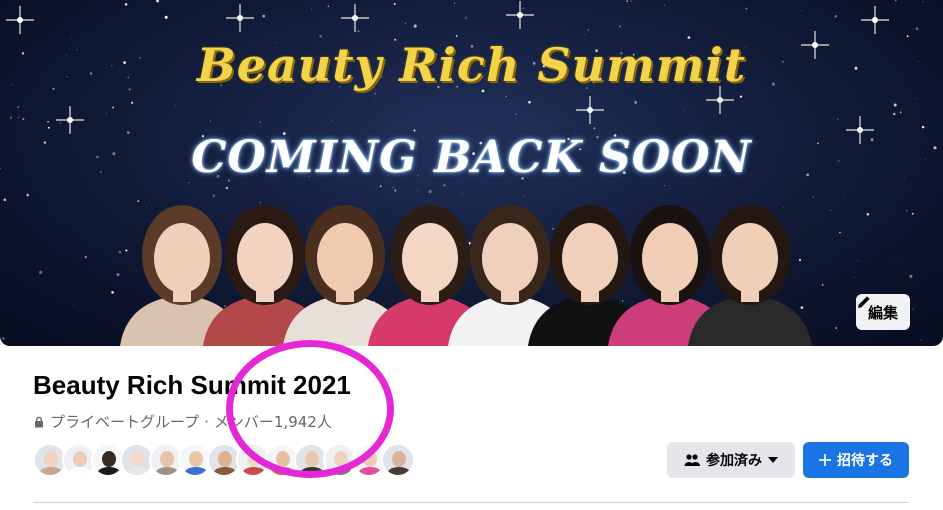 The width and height of the screenshot is (943, 510). Describe the element at coordinates (273, 421) in the screenshot. I see `member-count: メンバー1,942人` at that location.